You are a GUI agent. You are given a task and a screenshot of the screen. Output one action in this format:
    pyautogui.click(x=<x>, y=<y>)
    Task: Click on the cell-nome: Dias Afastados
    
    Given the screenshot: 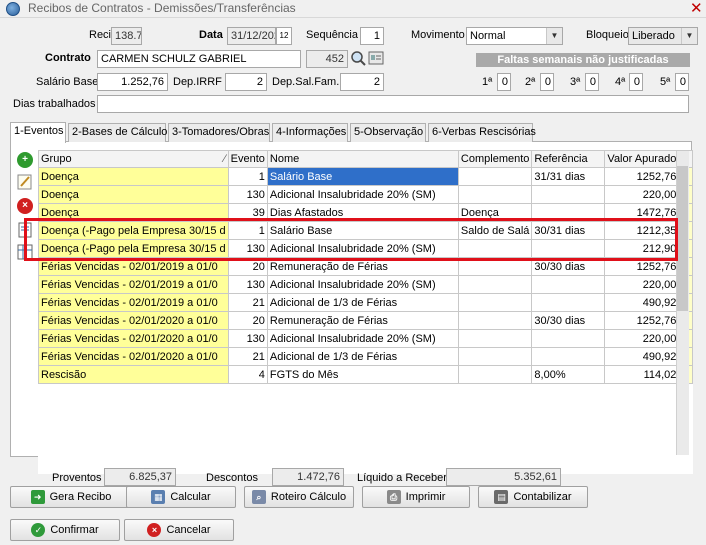 What is the action you would take?
    pyautogui.click(x=362, y=212)
    